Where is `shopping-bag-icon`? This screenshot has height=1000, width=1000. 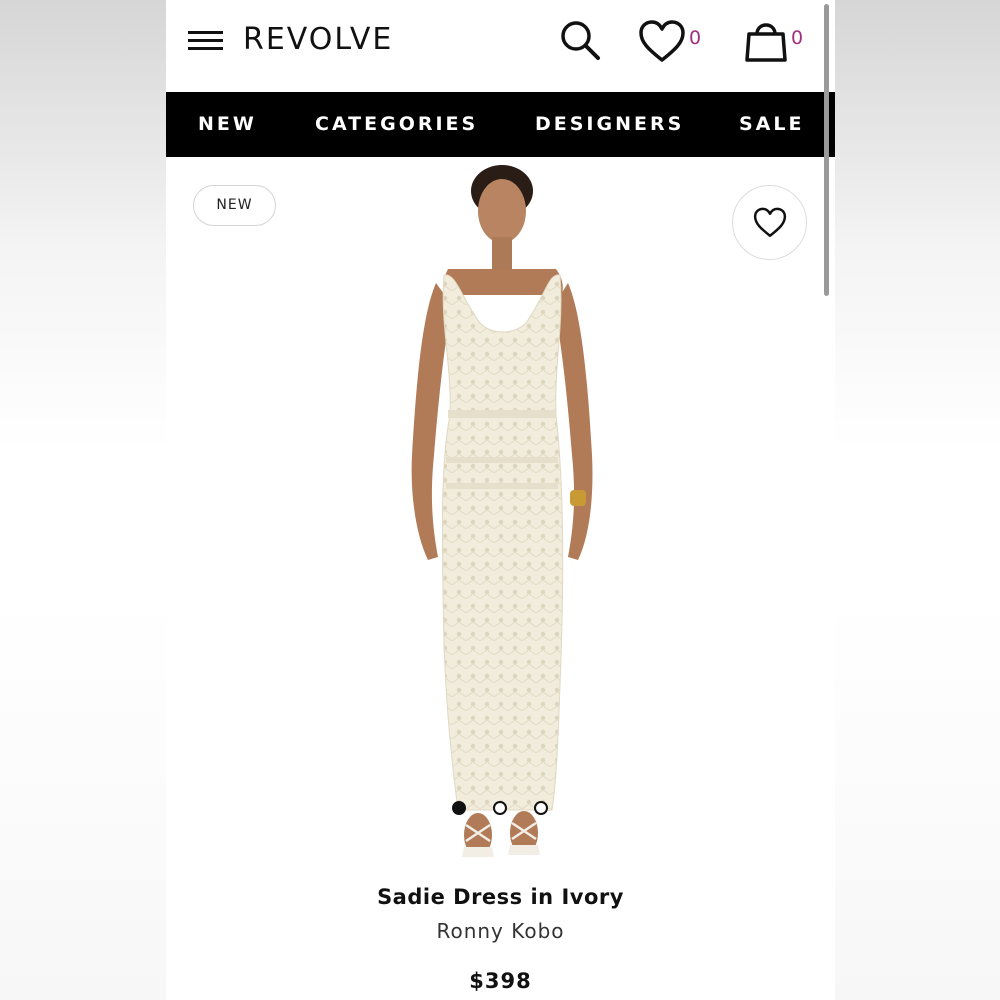 shopping-bag-icon is located at coordinates (766, 40).